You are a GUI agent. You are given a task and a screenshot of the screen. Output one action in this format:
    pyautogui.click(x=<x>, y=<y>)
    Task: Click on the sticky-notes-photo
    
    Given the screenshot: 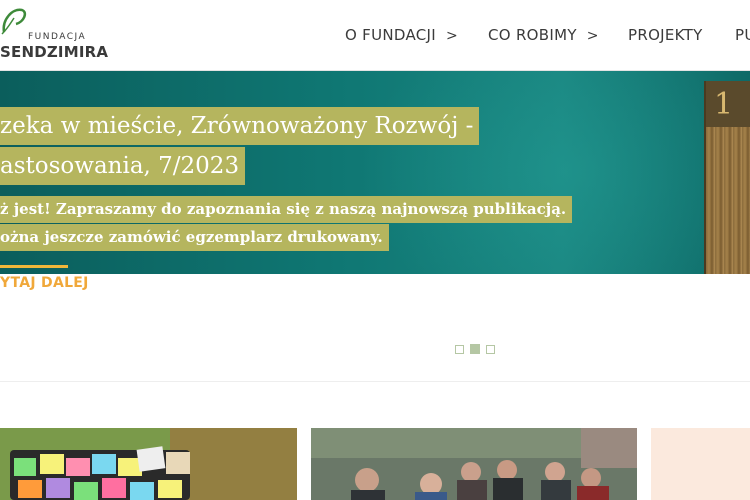 What is the action you would take?
    pyautogui.click(x=148, y=464)
    